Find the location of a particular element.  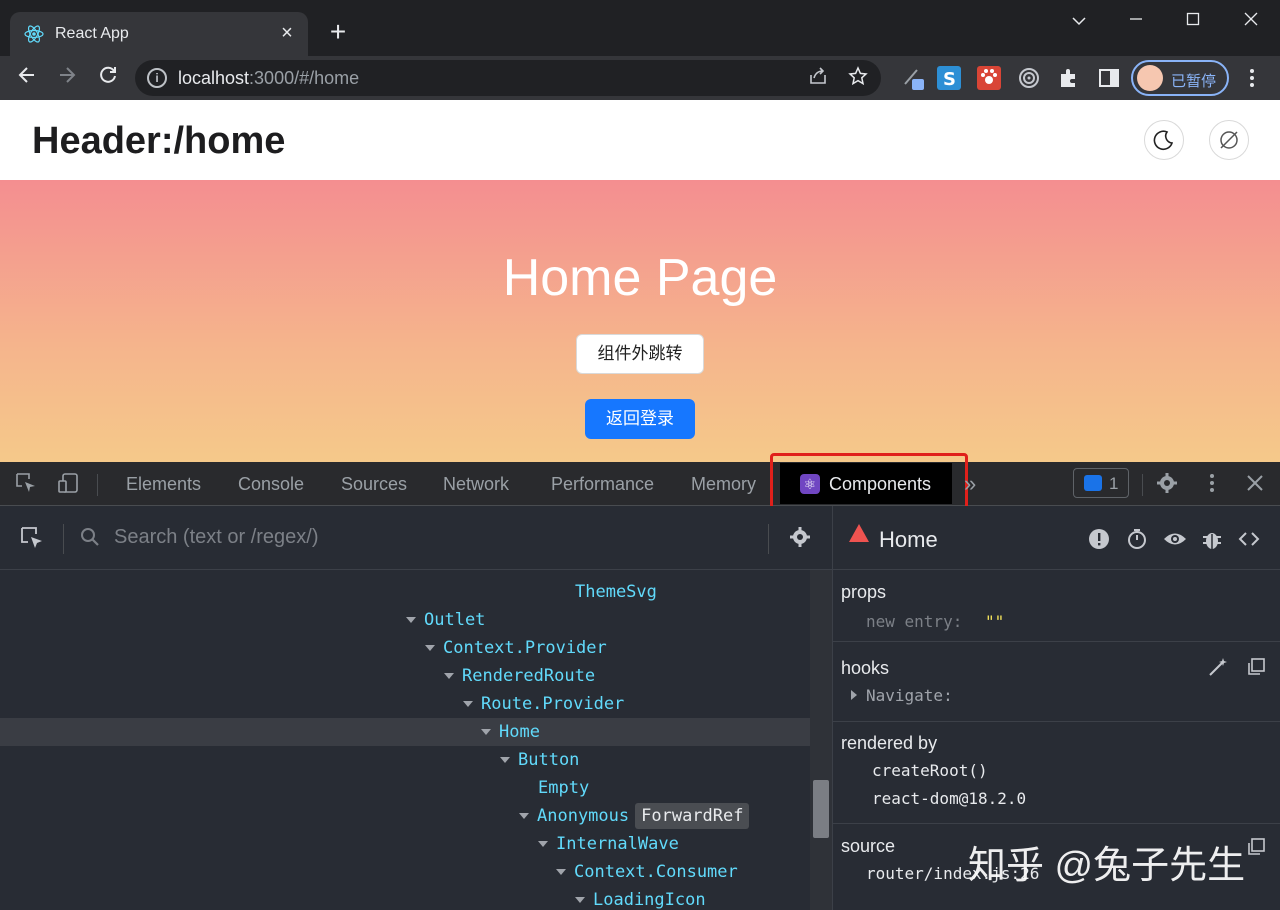

error-boundary-icon is located at coordinates (1099, 539).